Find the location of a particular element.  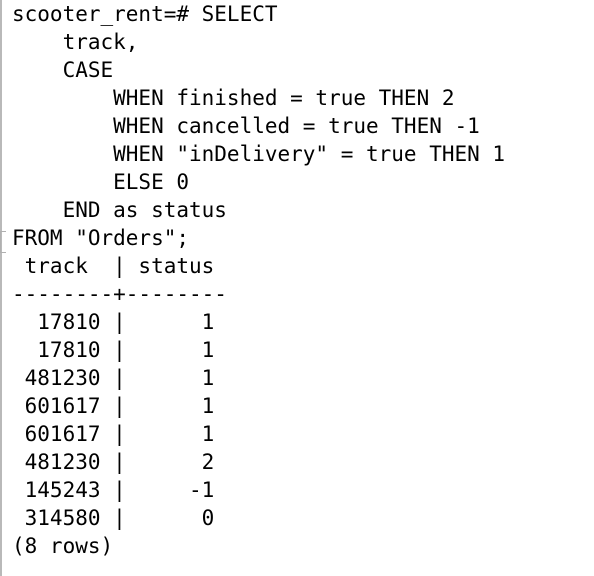

query-line: WHEN "inDelivery" = true THEN 1 is located at coordinates (259, 154).